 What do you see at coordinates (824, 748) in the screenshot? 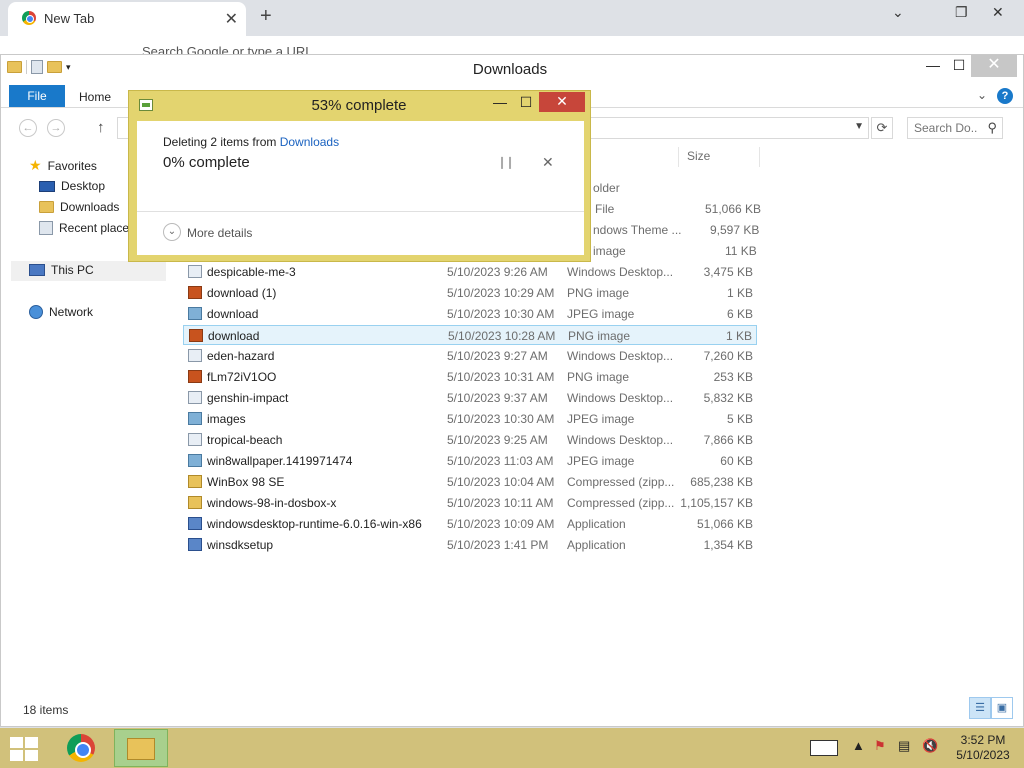
I see `keyboard-icon` at bounding box center [824, 748].